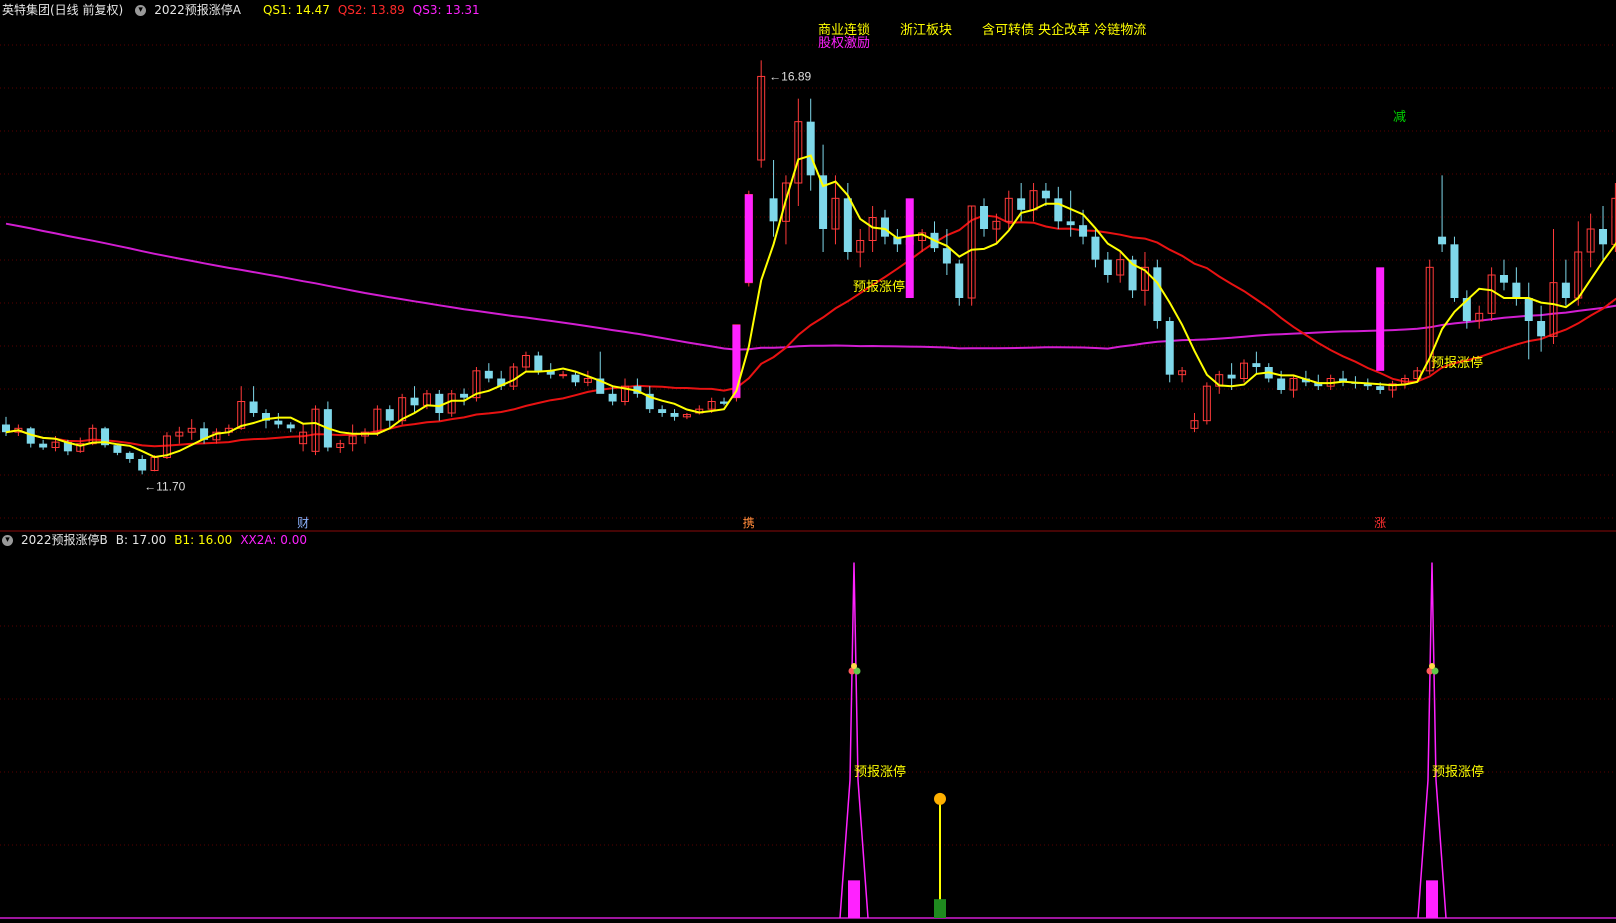 Image resolution: width=1616 pixels, height=923 pixels. What do you see at coordinates (844, 43) in the screenshot?
I see `overlay-label: 股权激励` at bounding box center [844, 43].